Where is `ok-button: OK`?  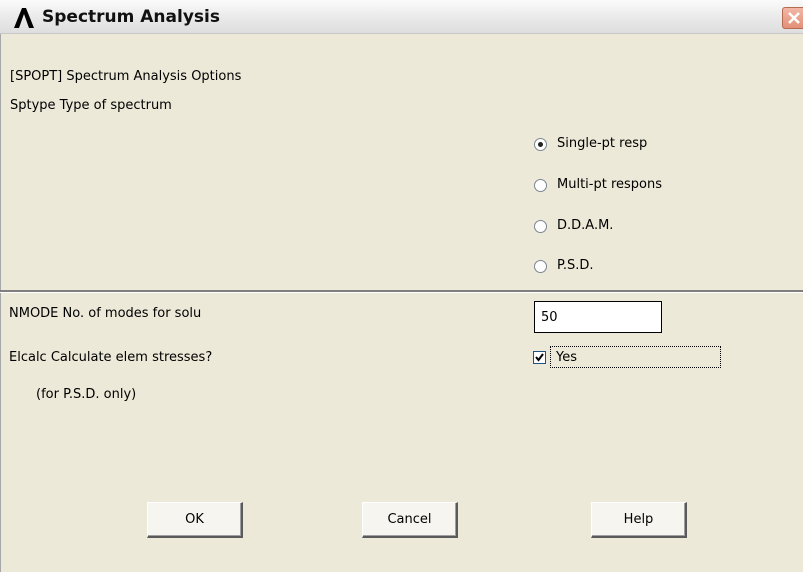 ok-button: OK is located at coordinates (195, 520).